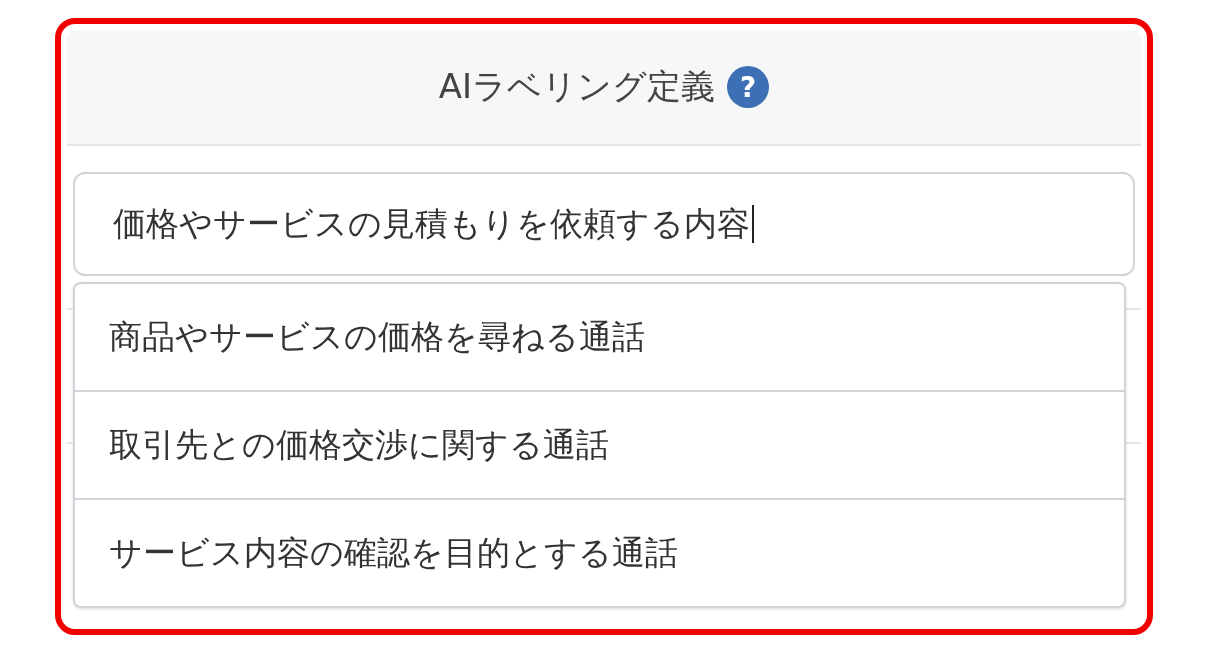  Describe the element at coordinates (577, 86) in the screenshot. I see `panel-title: AIラベリング定義` at that location.